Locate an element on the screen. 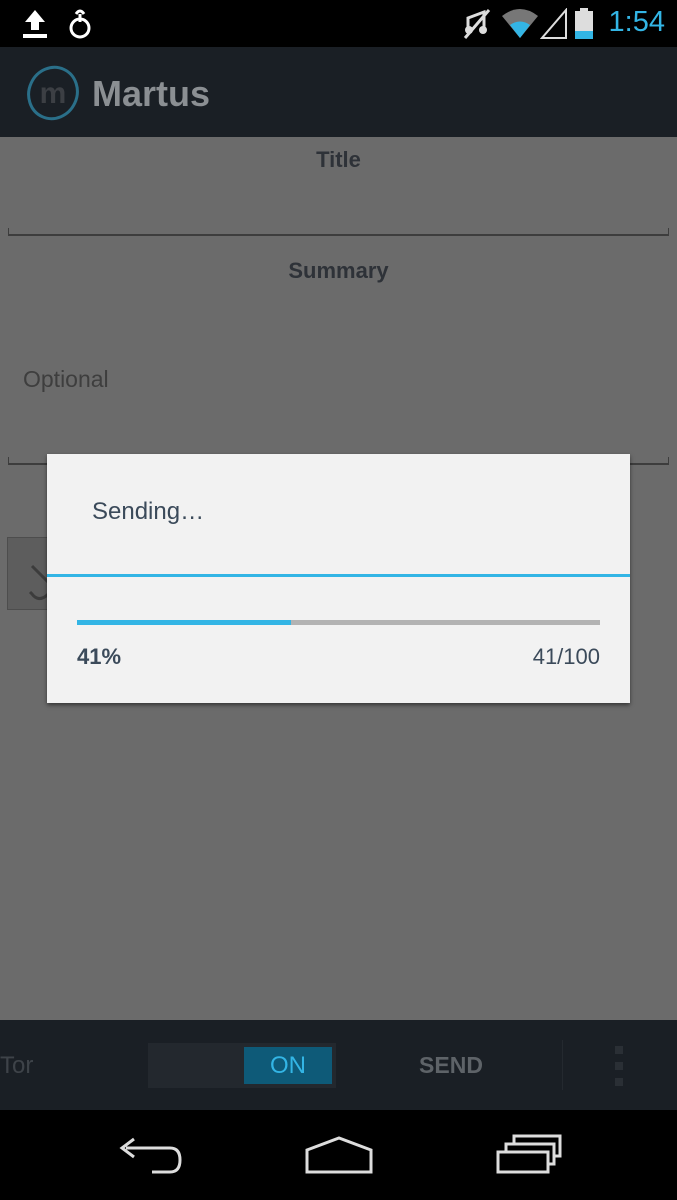  summary-label: Summary is located at coordinates (338, 270).